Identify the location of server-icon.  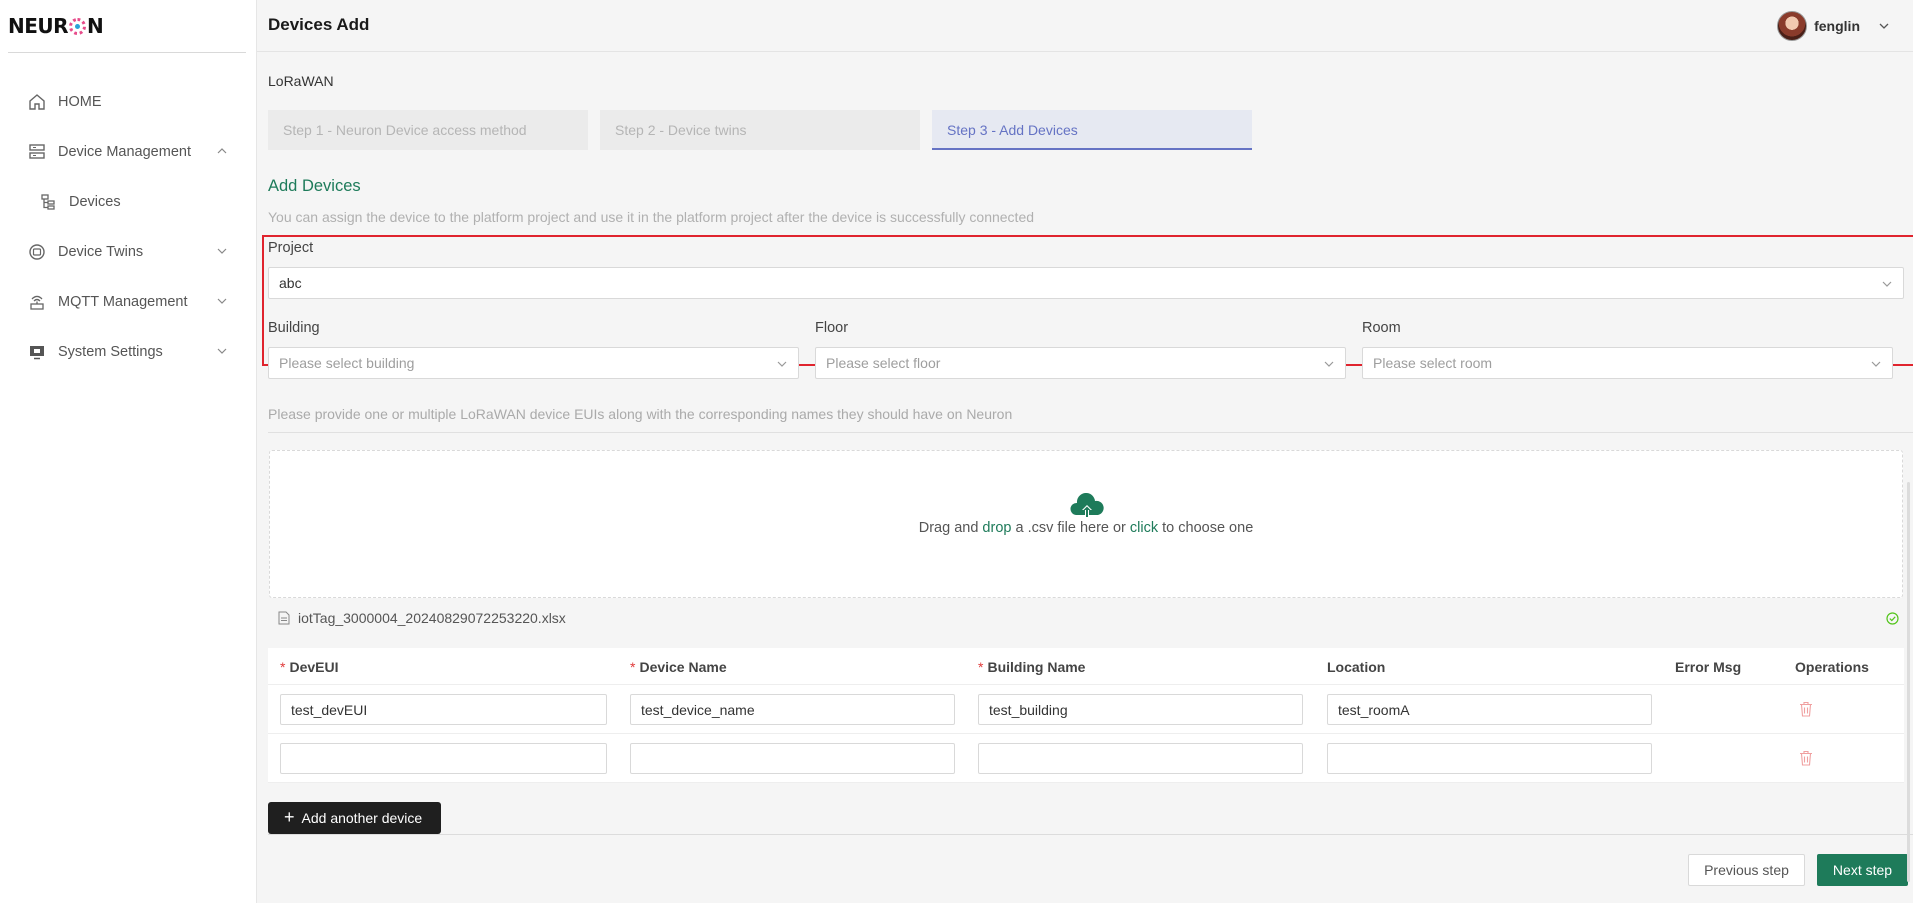
(37, 152).